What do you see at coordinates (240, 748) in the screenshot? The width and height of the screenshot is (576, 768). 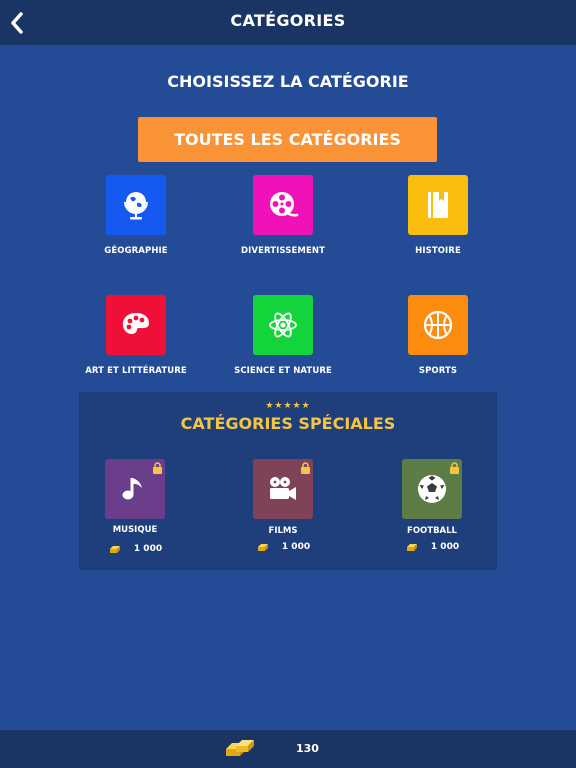 I see `gold-bars-icon` at bounding box center [240, 748].